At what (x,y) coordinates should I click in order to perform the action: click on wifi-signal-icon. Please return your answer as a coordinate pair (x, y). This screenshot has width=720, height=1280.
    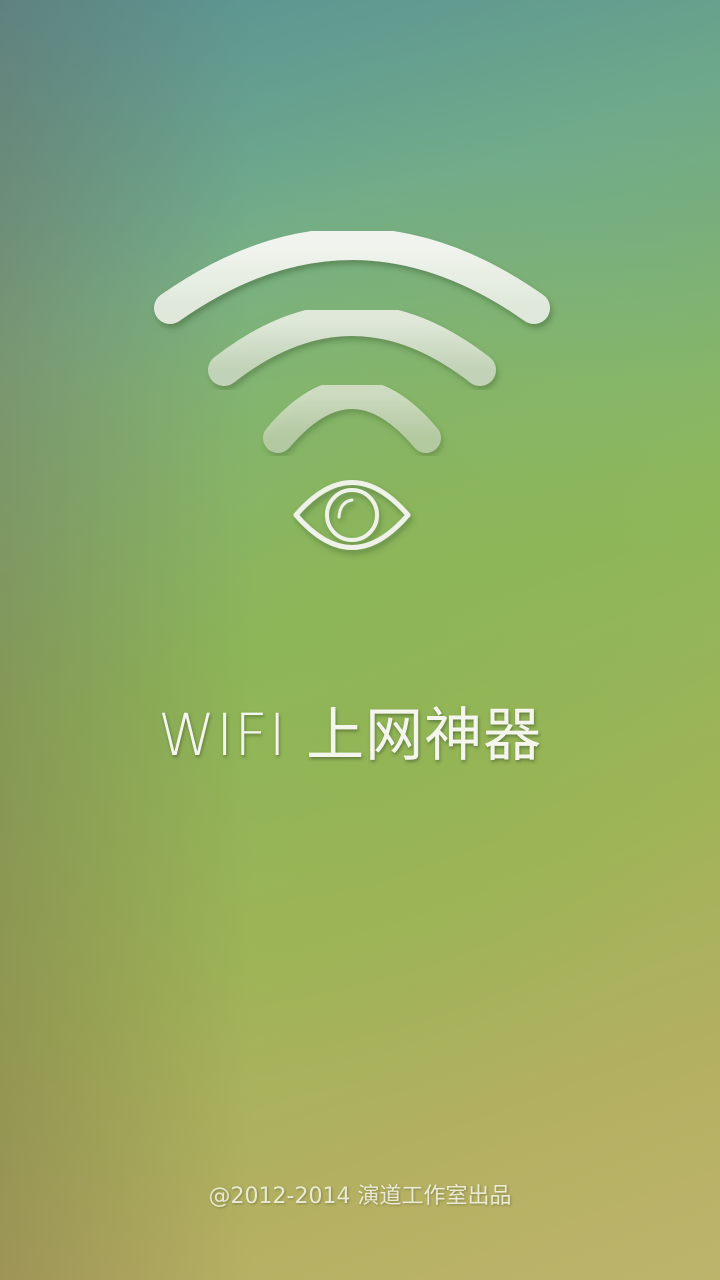
    Looking at the image, I should click on (352, 389).